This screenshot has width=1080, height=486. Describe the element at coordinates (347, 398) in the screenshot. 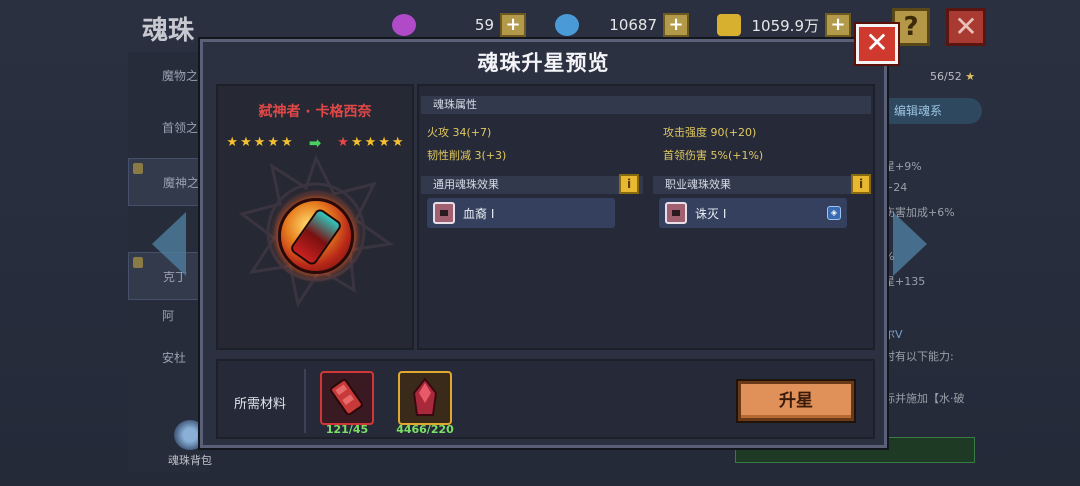

I see `red-crystal-shard-icon` at that location.